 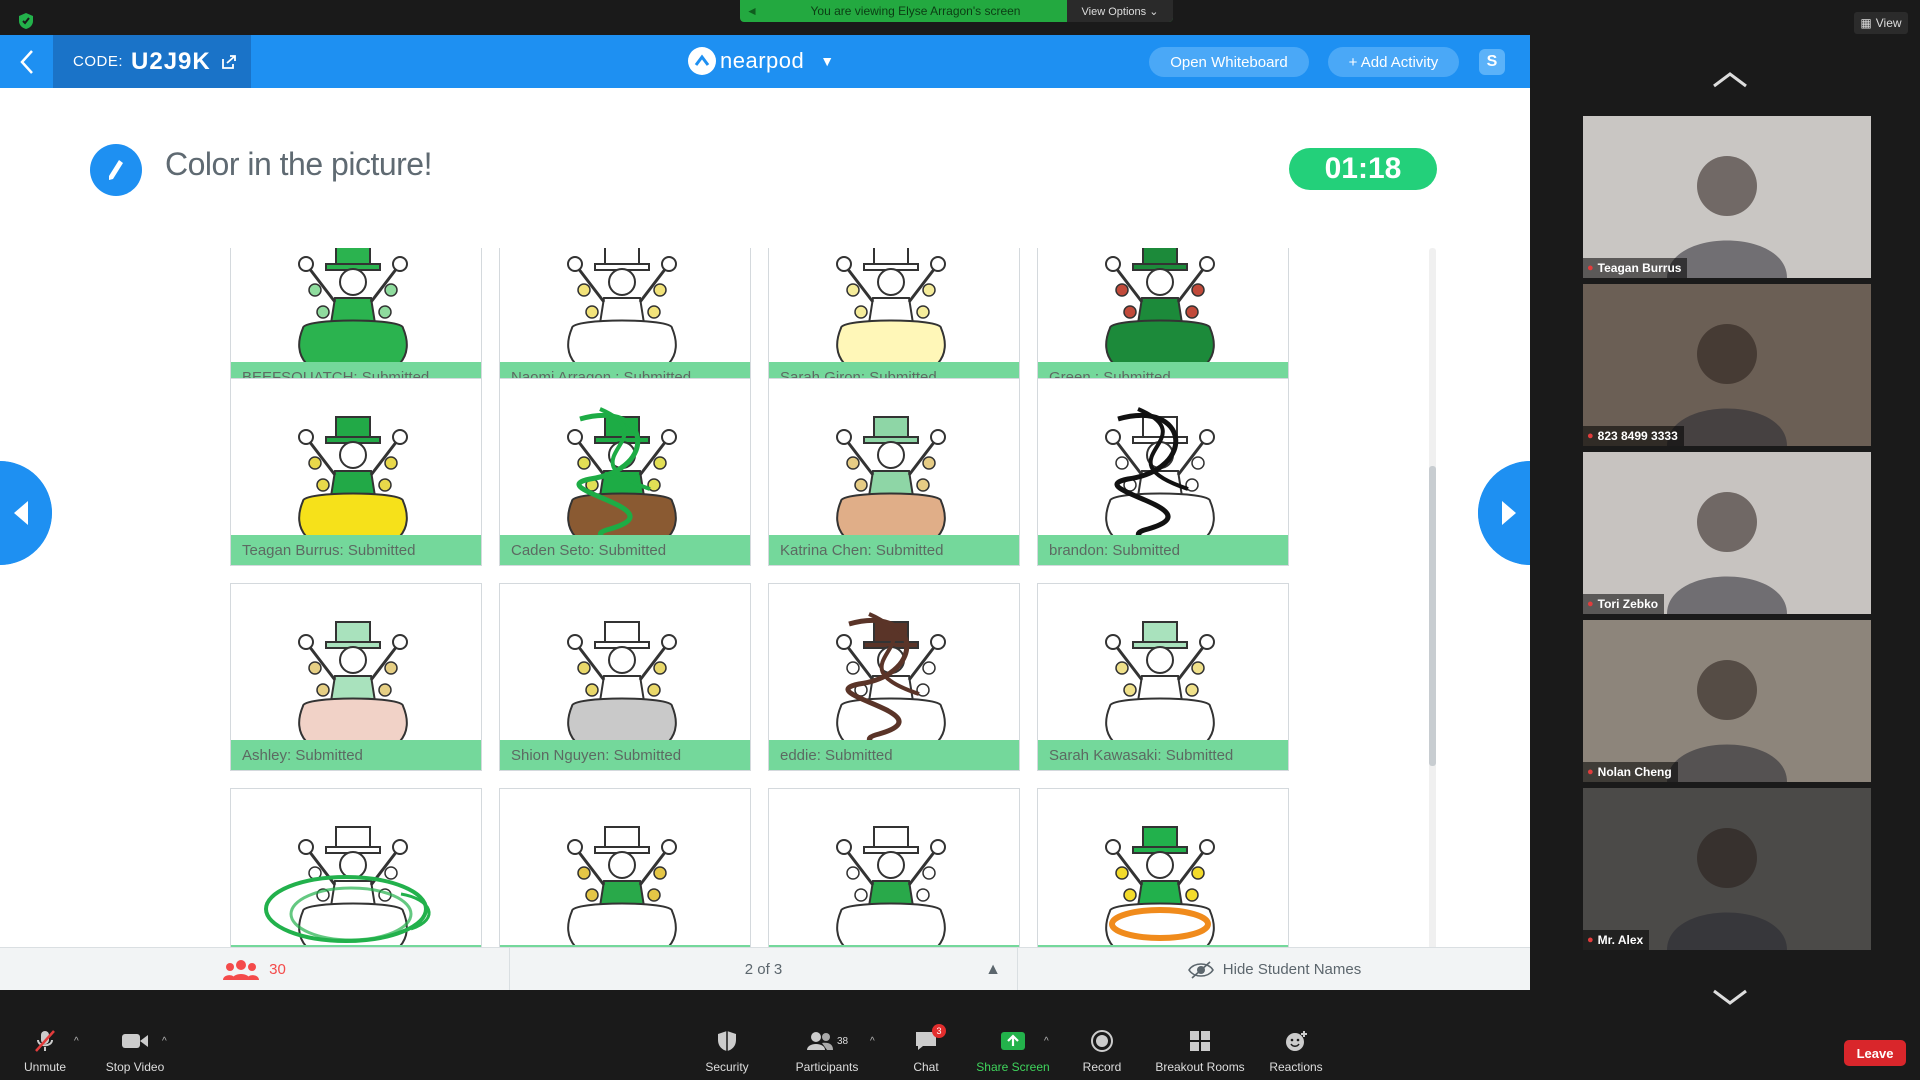 What do you see at coordinates (1229, 62) in the screenshot?
I see `open-whiteboard-button: Open Whiteboard` at bounding box center [1229, 62].